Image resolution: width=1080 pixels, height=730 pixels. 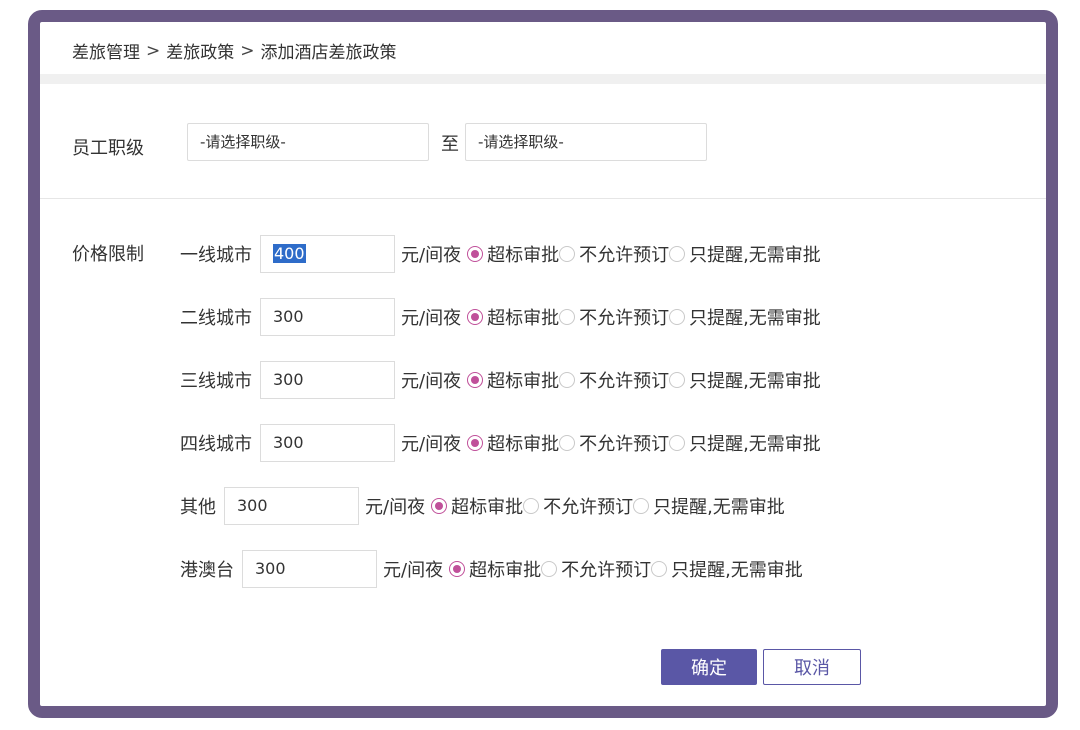 What do you see at coordinates (327, 443) in the screenshot?
I see `price-input-tier4: 300` at bounding box center [327, 443].